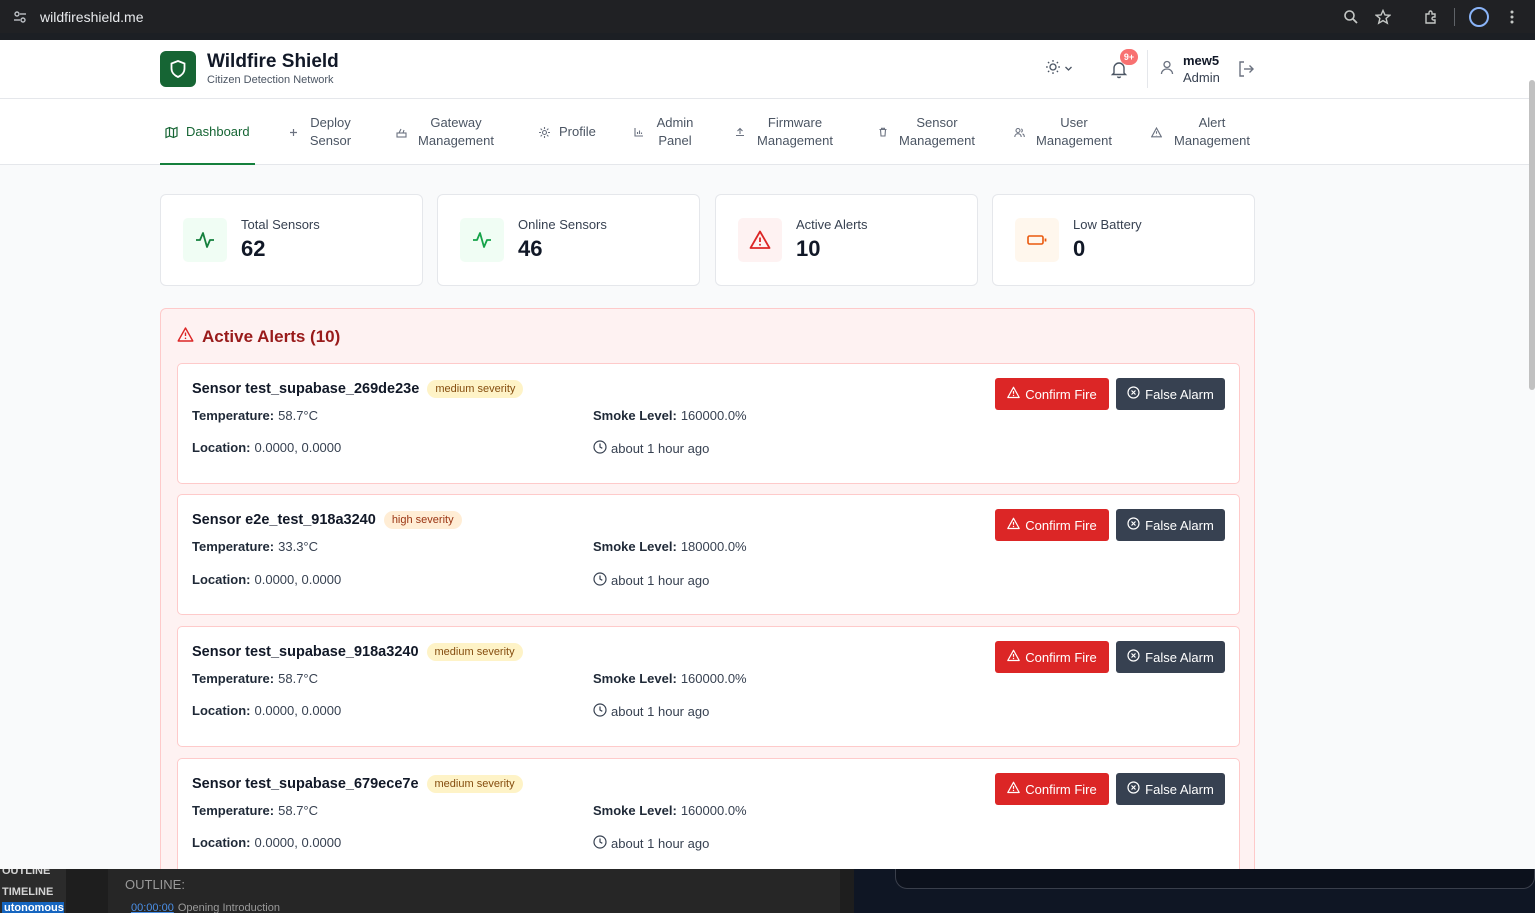 The width and height of the screenshot is (1535, 913). Describe the element at coordinates (155, 884) in the screenshot. I see `outline-title: OUTLINE:` at that location.